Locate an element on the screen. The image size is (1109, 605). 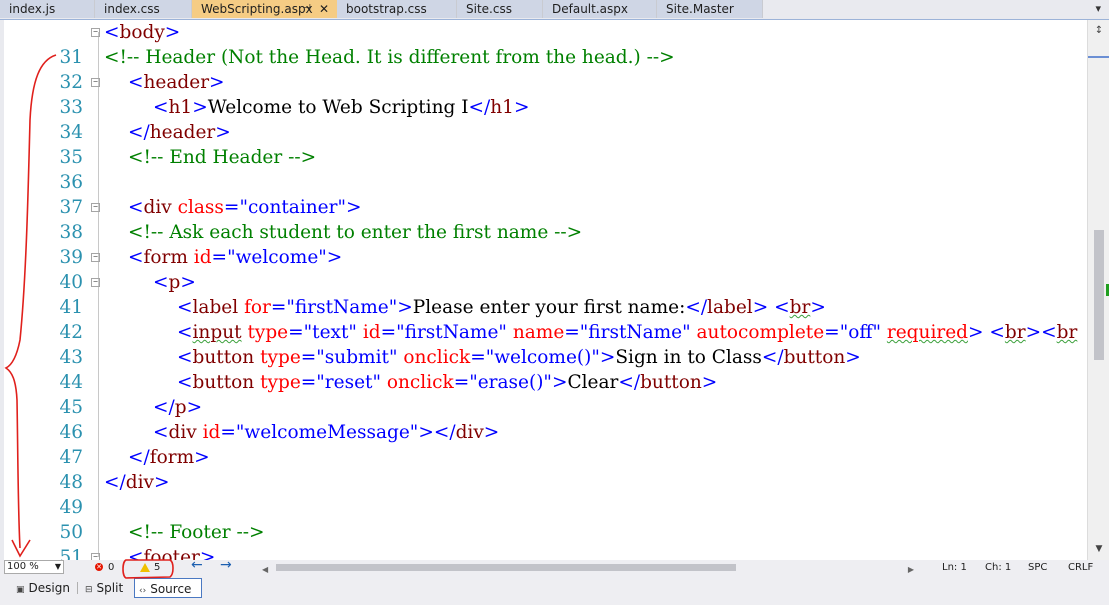
code-token: class is located at coordinates (200, 207).